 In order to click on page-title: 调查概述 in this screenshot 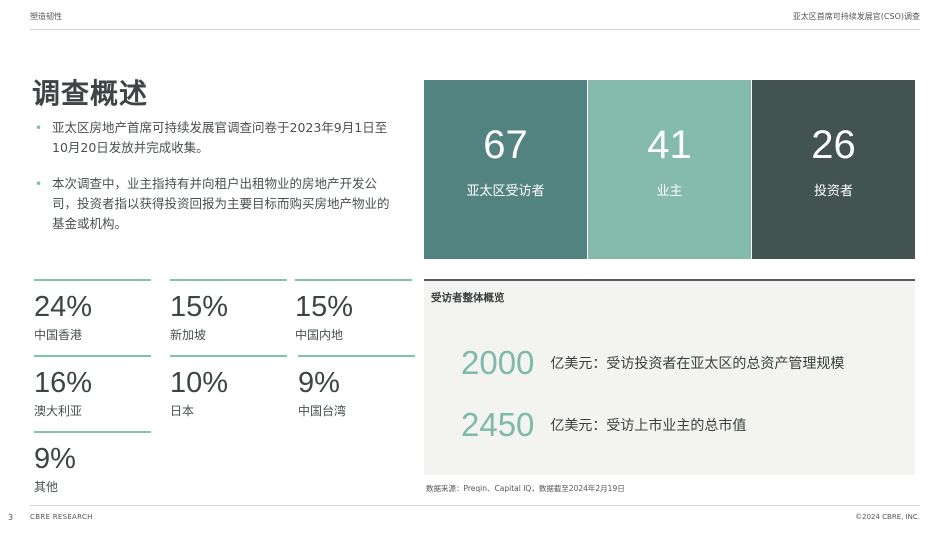, I will do `click(90, 93)`.